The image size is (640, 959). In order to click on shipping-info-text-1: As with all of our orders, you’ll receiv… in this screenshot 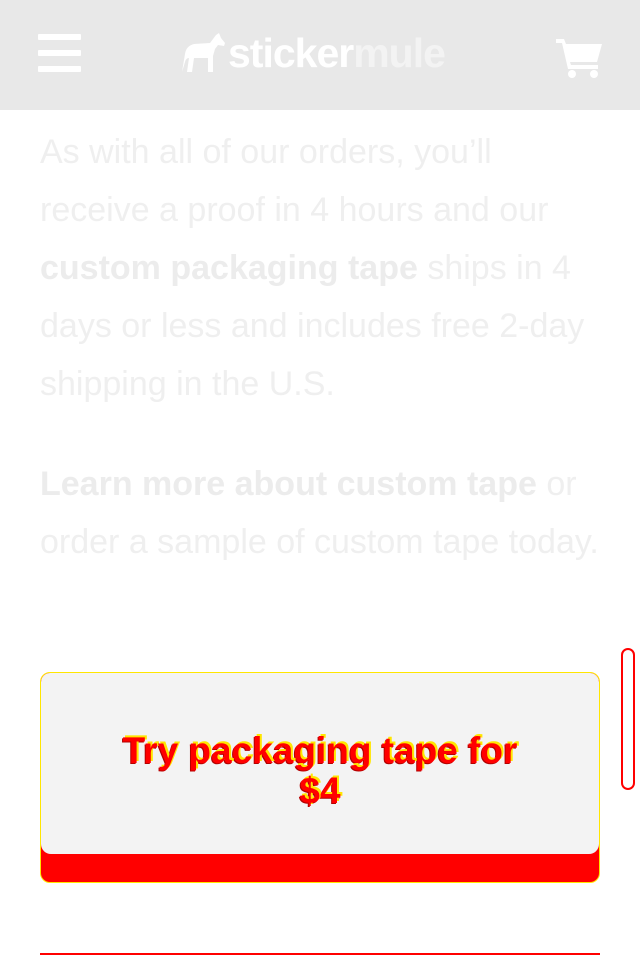, I will do `click(294, 181)`.